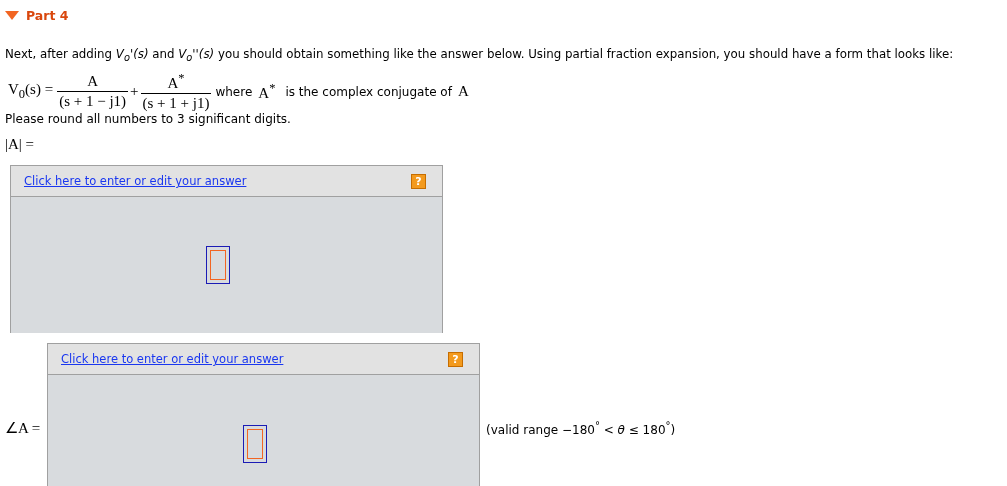  I want to click on instruction-text: Please round all numbers to 3 significant digits., so click(148, 119).